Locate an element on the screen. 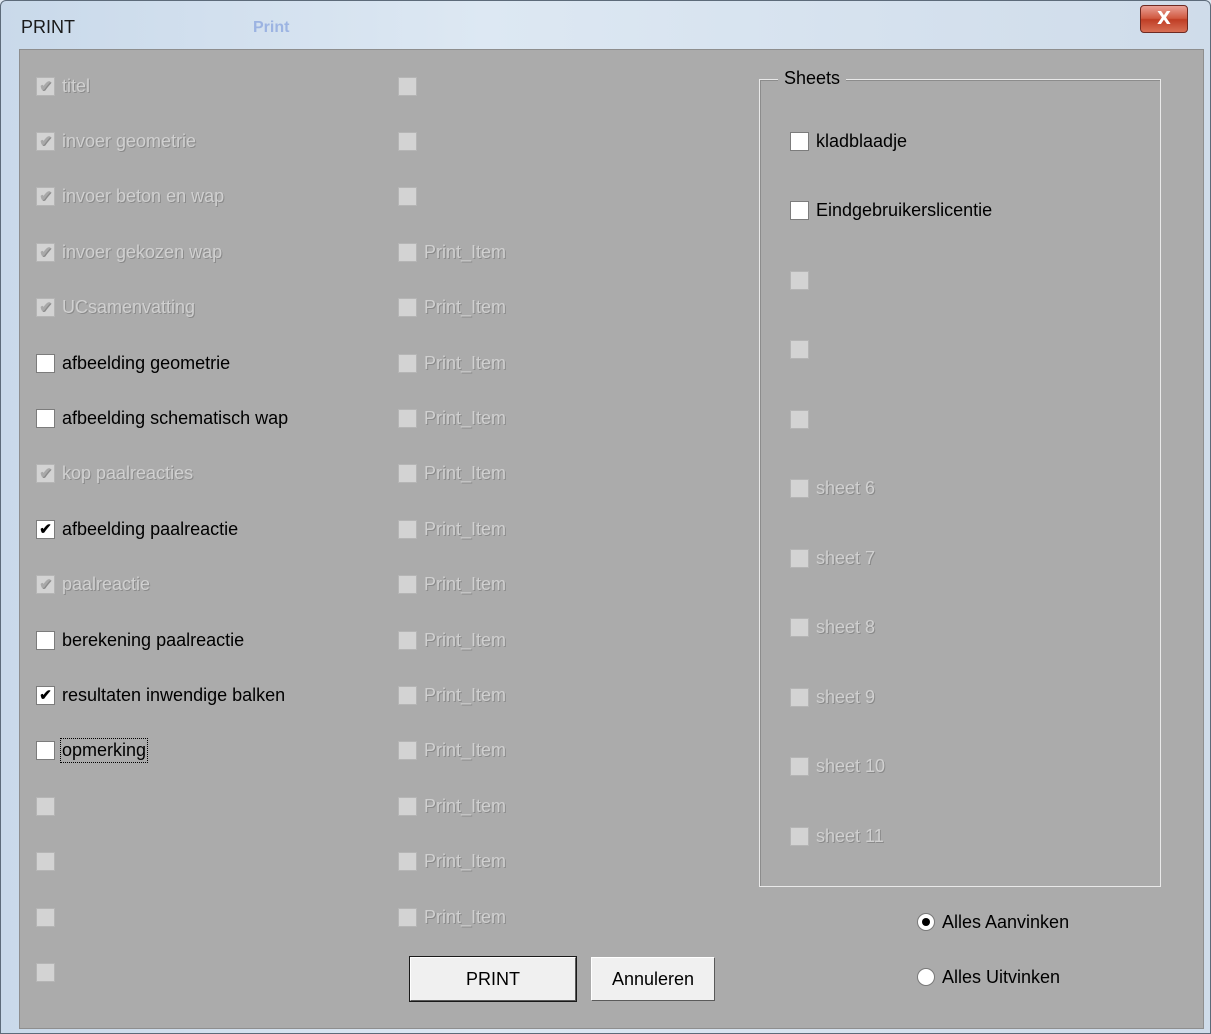 The height and width of the screenshot is (1034, 1211). sheet-checkbox-7: sheet 7 is located at coordinates (832, 558).